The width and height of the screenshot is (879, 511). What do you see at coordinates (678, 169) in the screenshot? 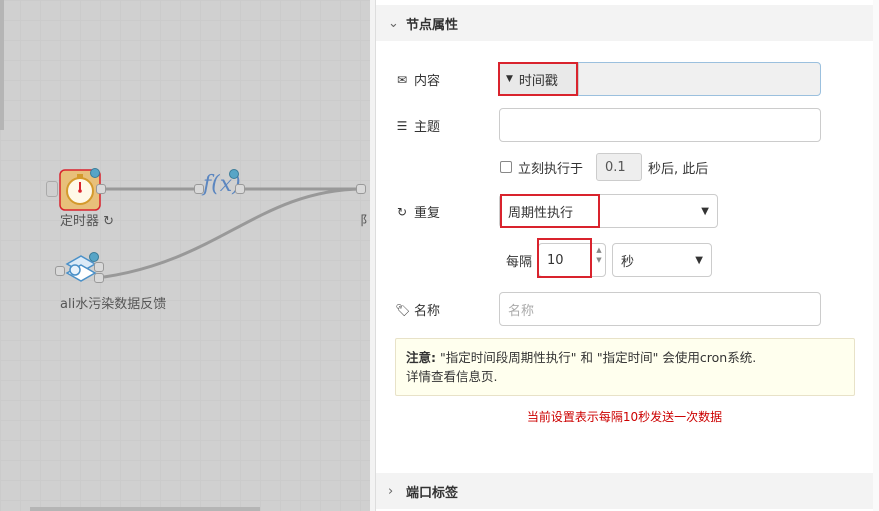
I see `once-suffix: 秒后, 此后` at bounding box center [678, 169].